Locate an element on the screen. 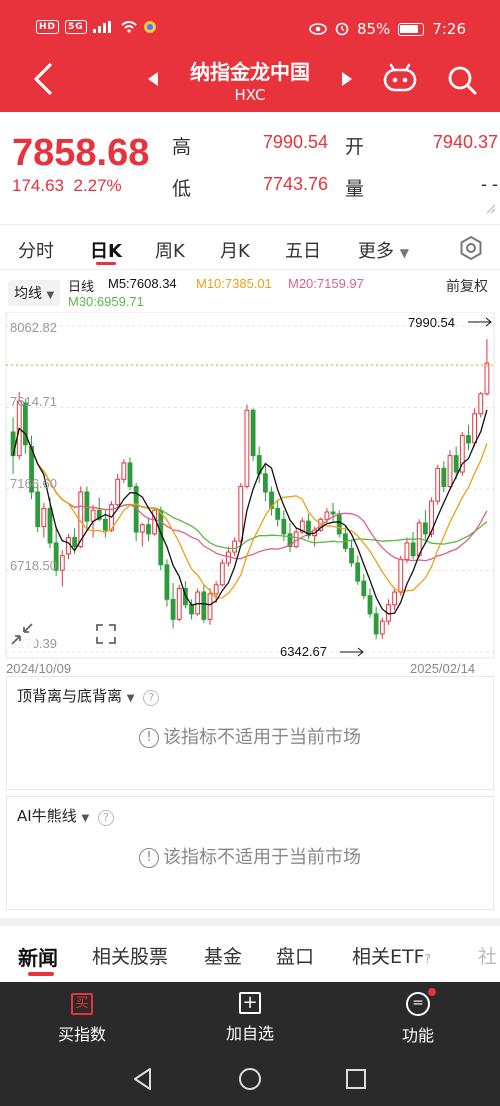  index-code: HXC is located at coordinates (250, 95).